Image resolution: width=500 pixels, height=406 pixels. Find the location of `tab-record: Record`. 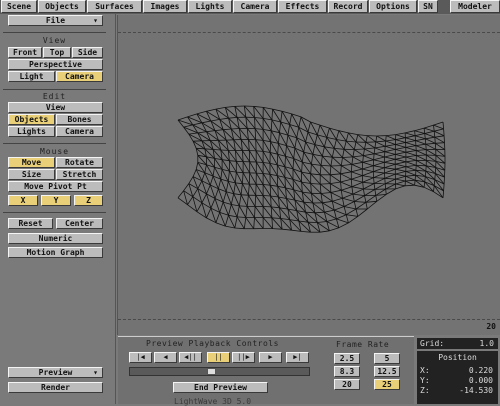

tab-record: Record is located at coordinates (348, 6).